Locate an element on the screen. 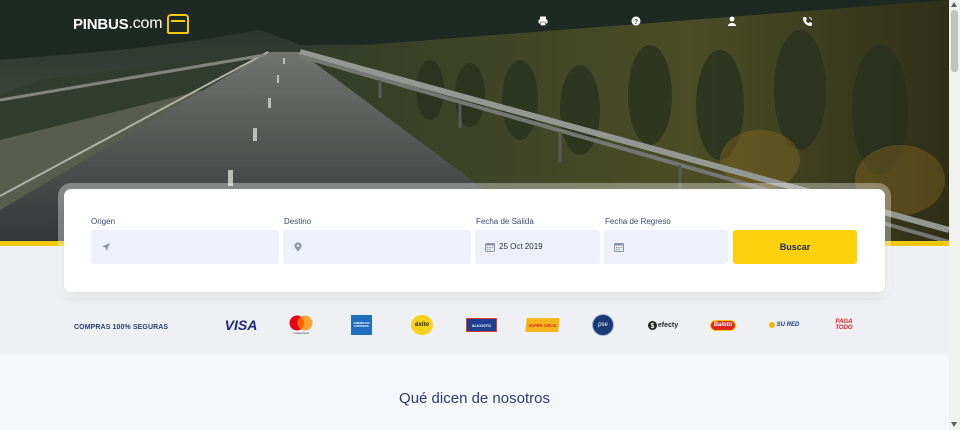 The image size is (960, 430). scroll-down-arrow-icon is located at coordinates (954, 424).